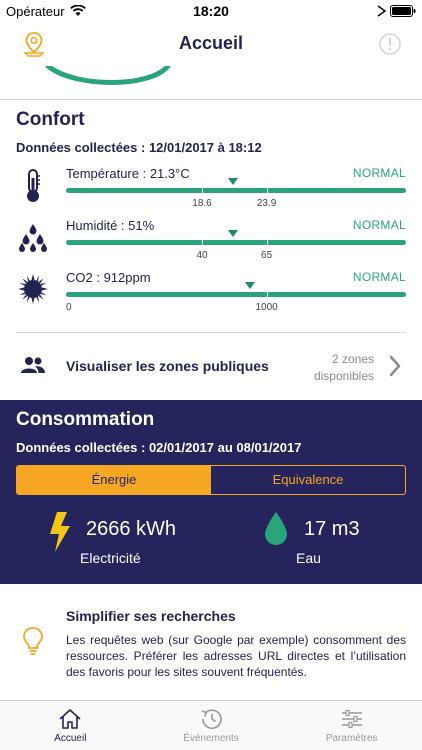  I want to click on comfort-gauge-arc, so click(211, 83).